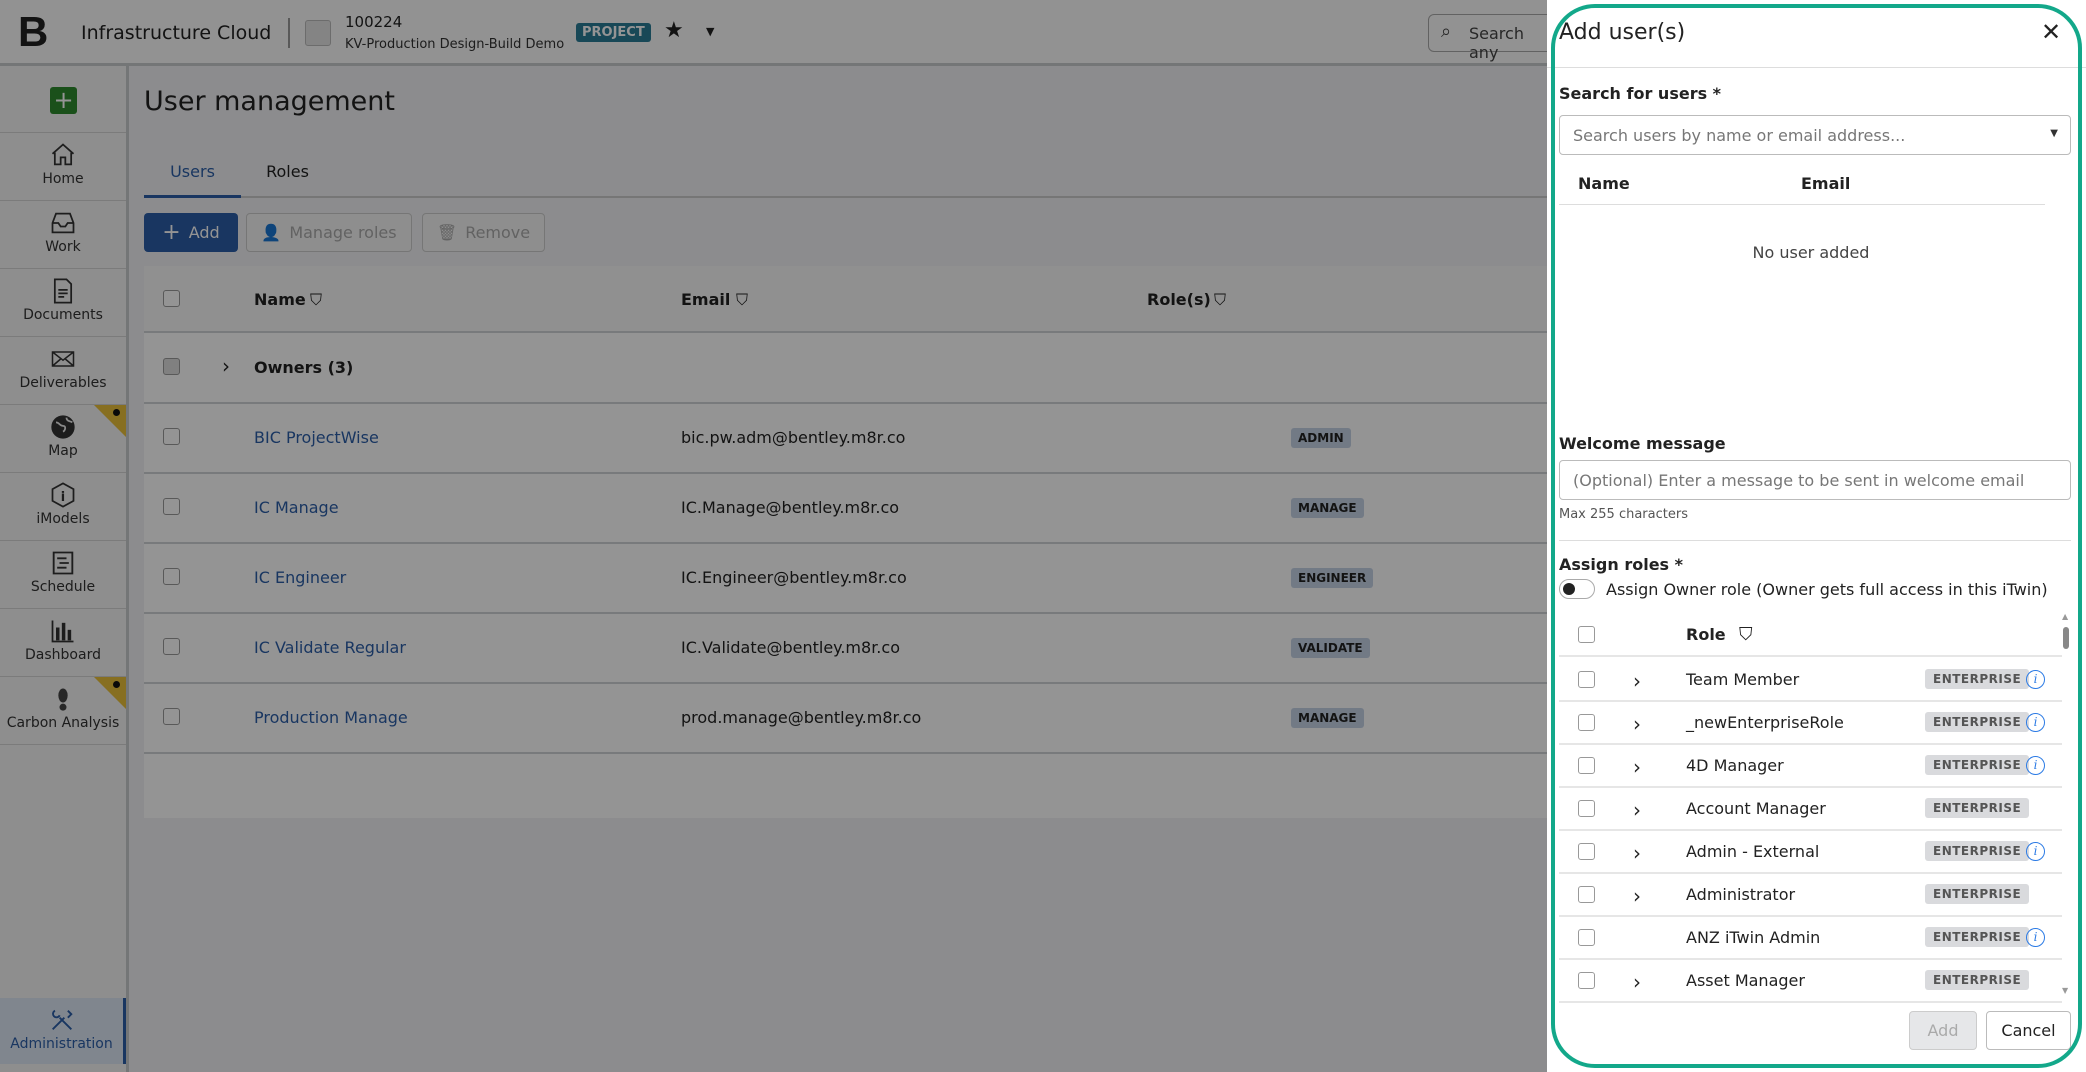 The width and height of the screenshot is (2086, 1072). What do you see at coordinates (1622, 32) in the screenshot?
I see `dialog-title: Add user(s)` at bounding box center [1622, 32].